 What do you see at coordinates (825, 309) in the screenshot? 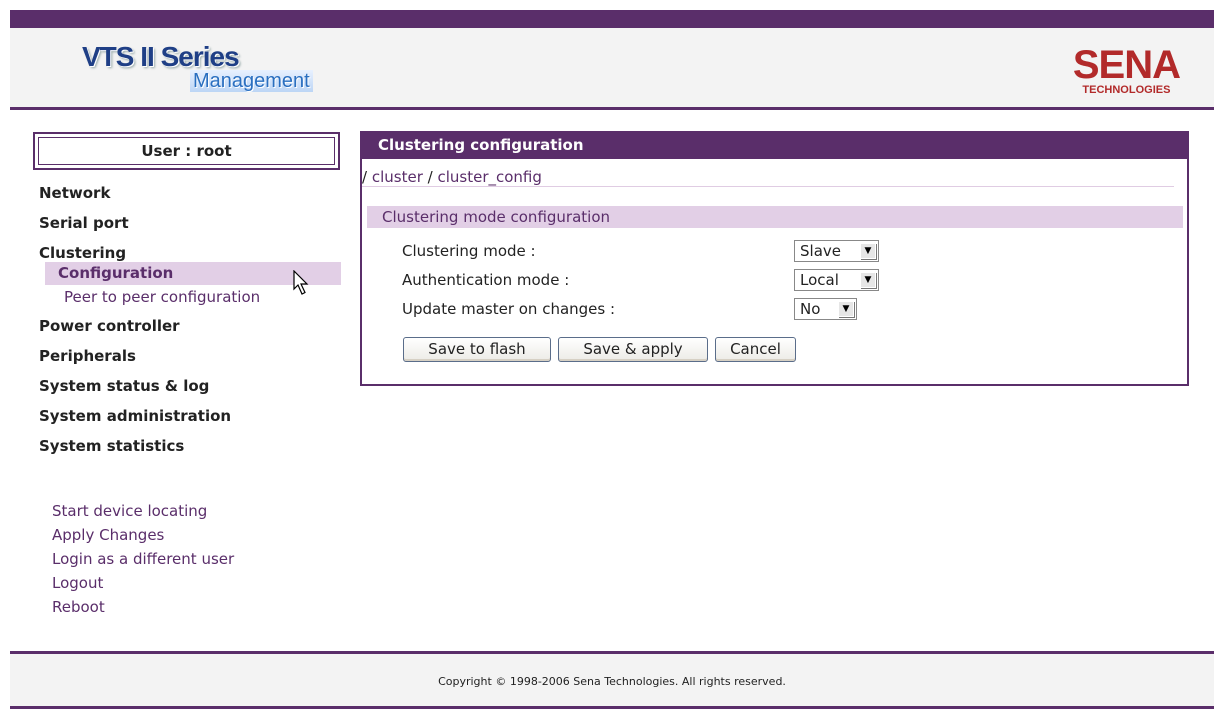
I see `update-master-select: No ▼` at bounding box center [825, 309].